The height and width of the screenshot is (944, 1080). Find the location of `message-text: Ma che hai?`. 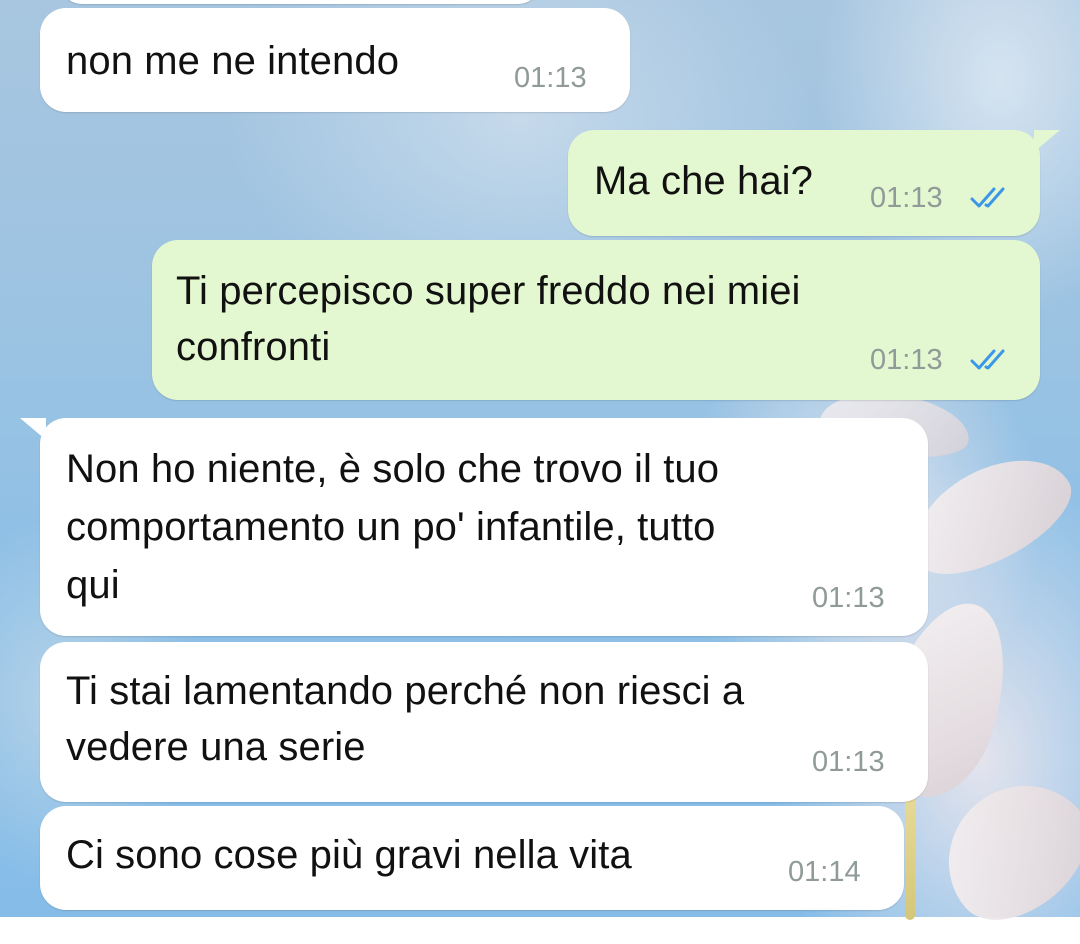

message-text: Ma che hai? is located at coordinates (704, 181).